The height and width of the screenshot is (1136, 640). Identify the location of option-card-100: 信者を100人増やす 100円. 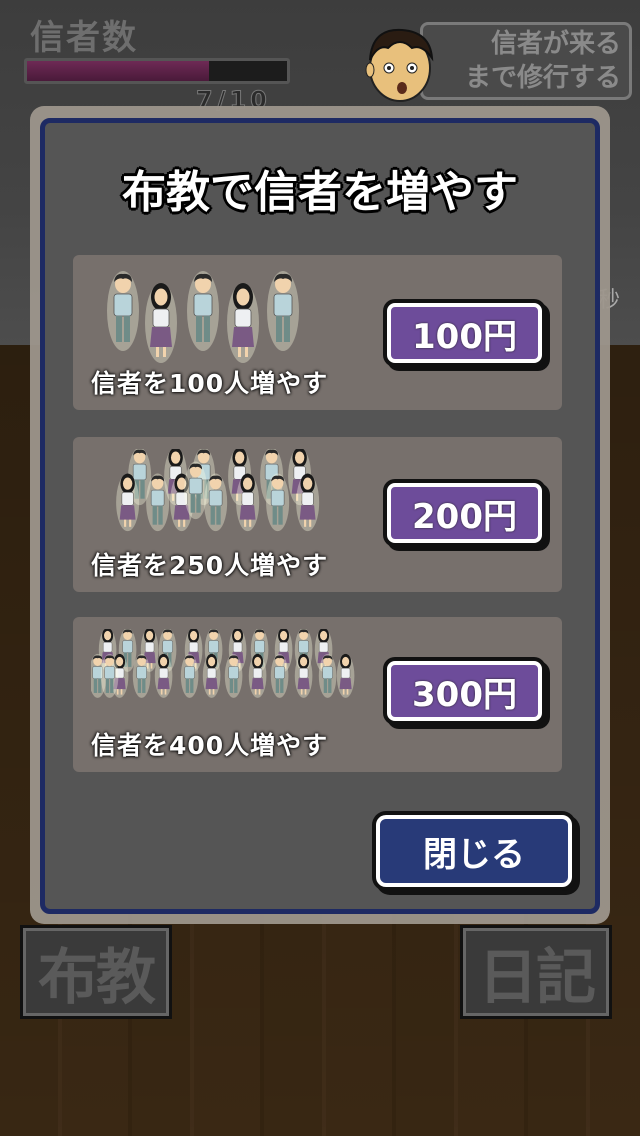
(317, 332).